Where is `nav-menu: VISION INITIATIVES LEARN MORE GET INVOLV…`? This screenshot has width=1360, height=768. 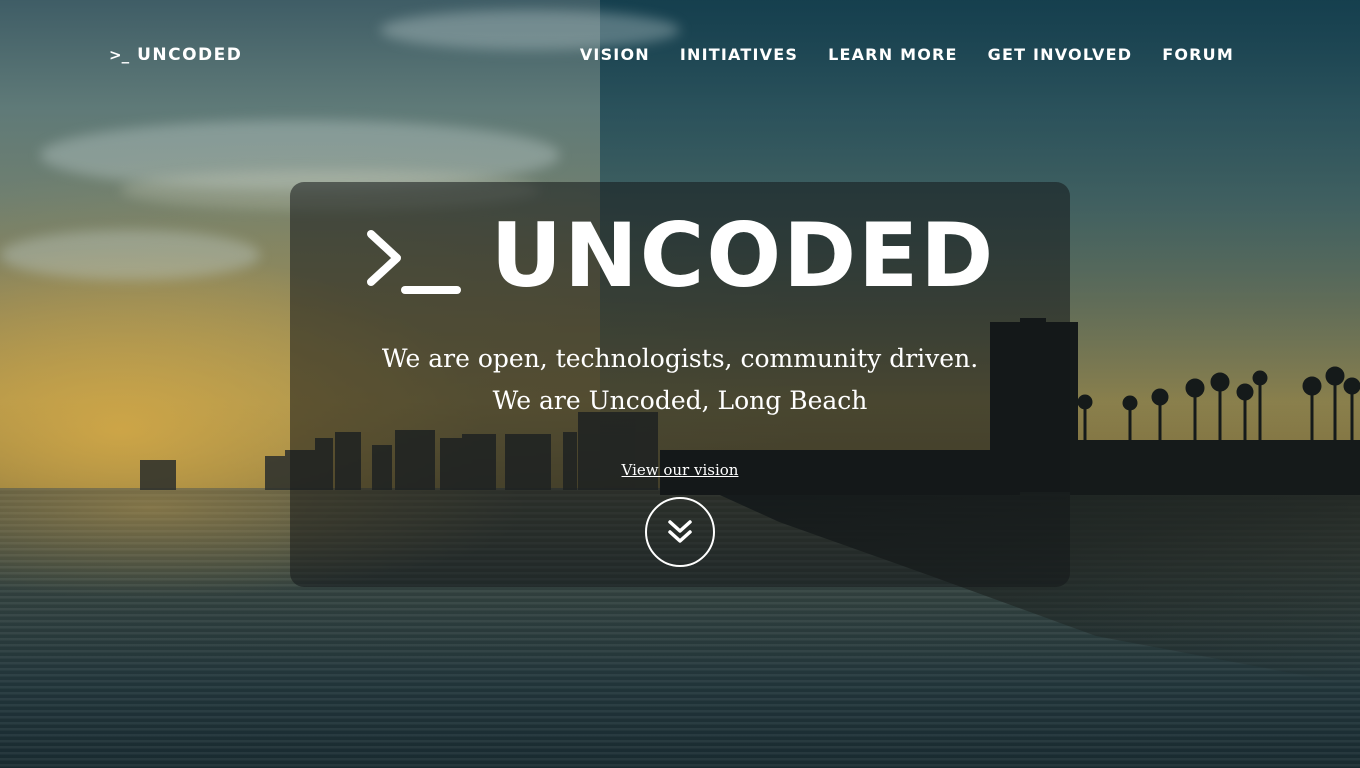
nav-menu: VISION INITIATIVES LEARN MORE GET INVOLV… is located at coordinates (907, 54).